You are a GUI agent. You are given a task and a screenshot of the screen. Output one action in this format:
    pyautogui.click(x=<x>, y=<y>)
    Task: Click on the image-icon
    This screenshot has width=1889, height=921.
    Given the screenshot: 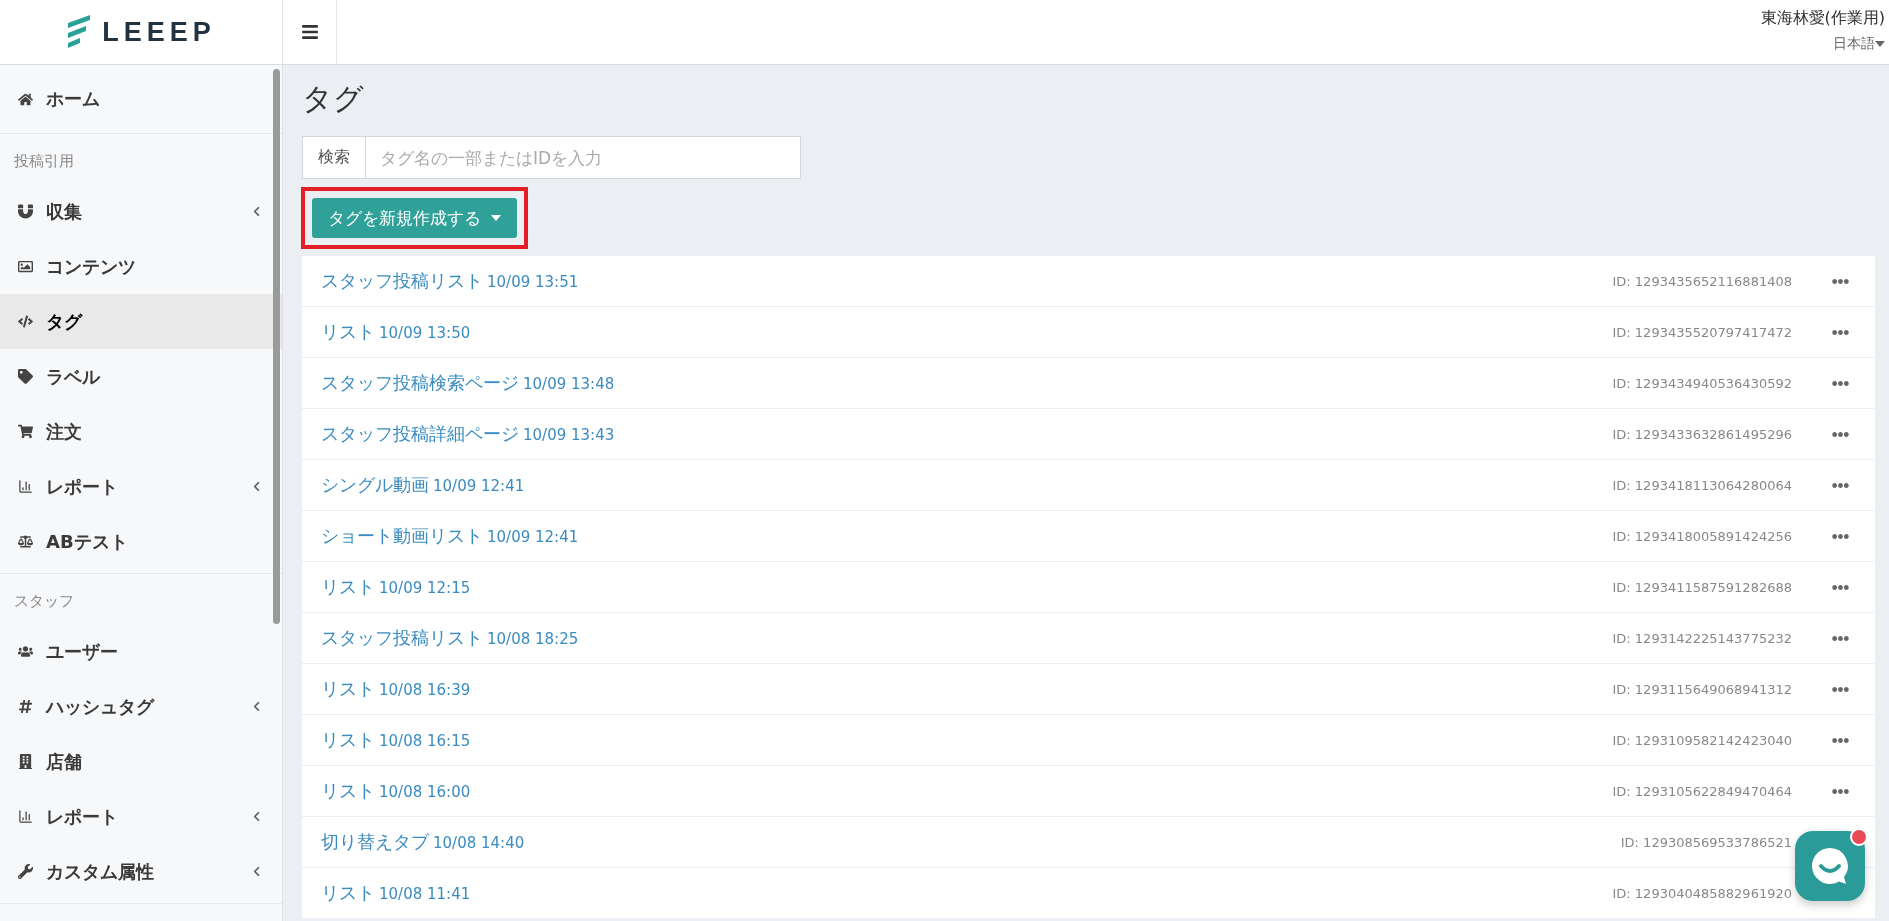 What is the action you would take?
    pyautogui.click(x=25, y=266)
    